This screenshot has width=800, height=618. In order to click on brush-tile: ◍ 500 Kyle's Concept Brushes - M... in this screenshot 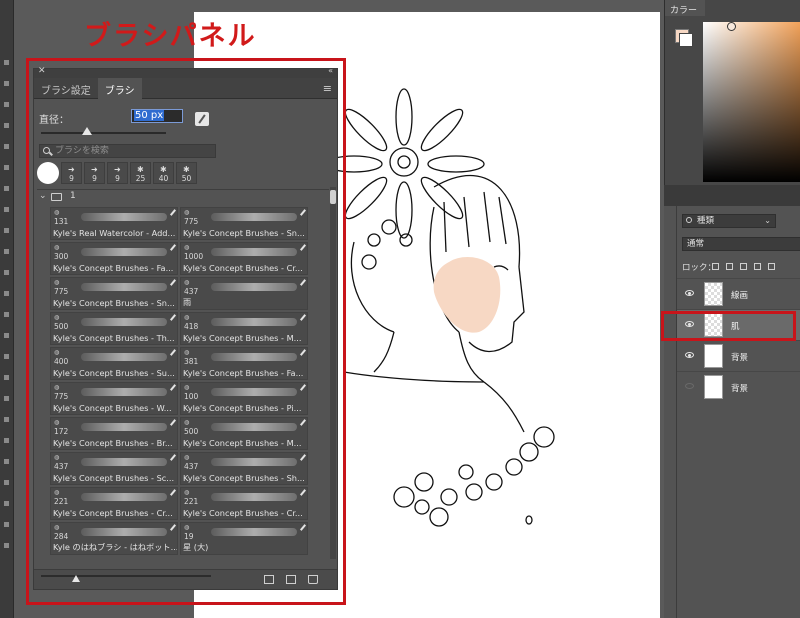, I will do `click(244, 433)`.